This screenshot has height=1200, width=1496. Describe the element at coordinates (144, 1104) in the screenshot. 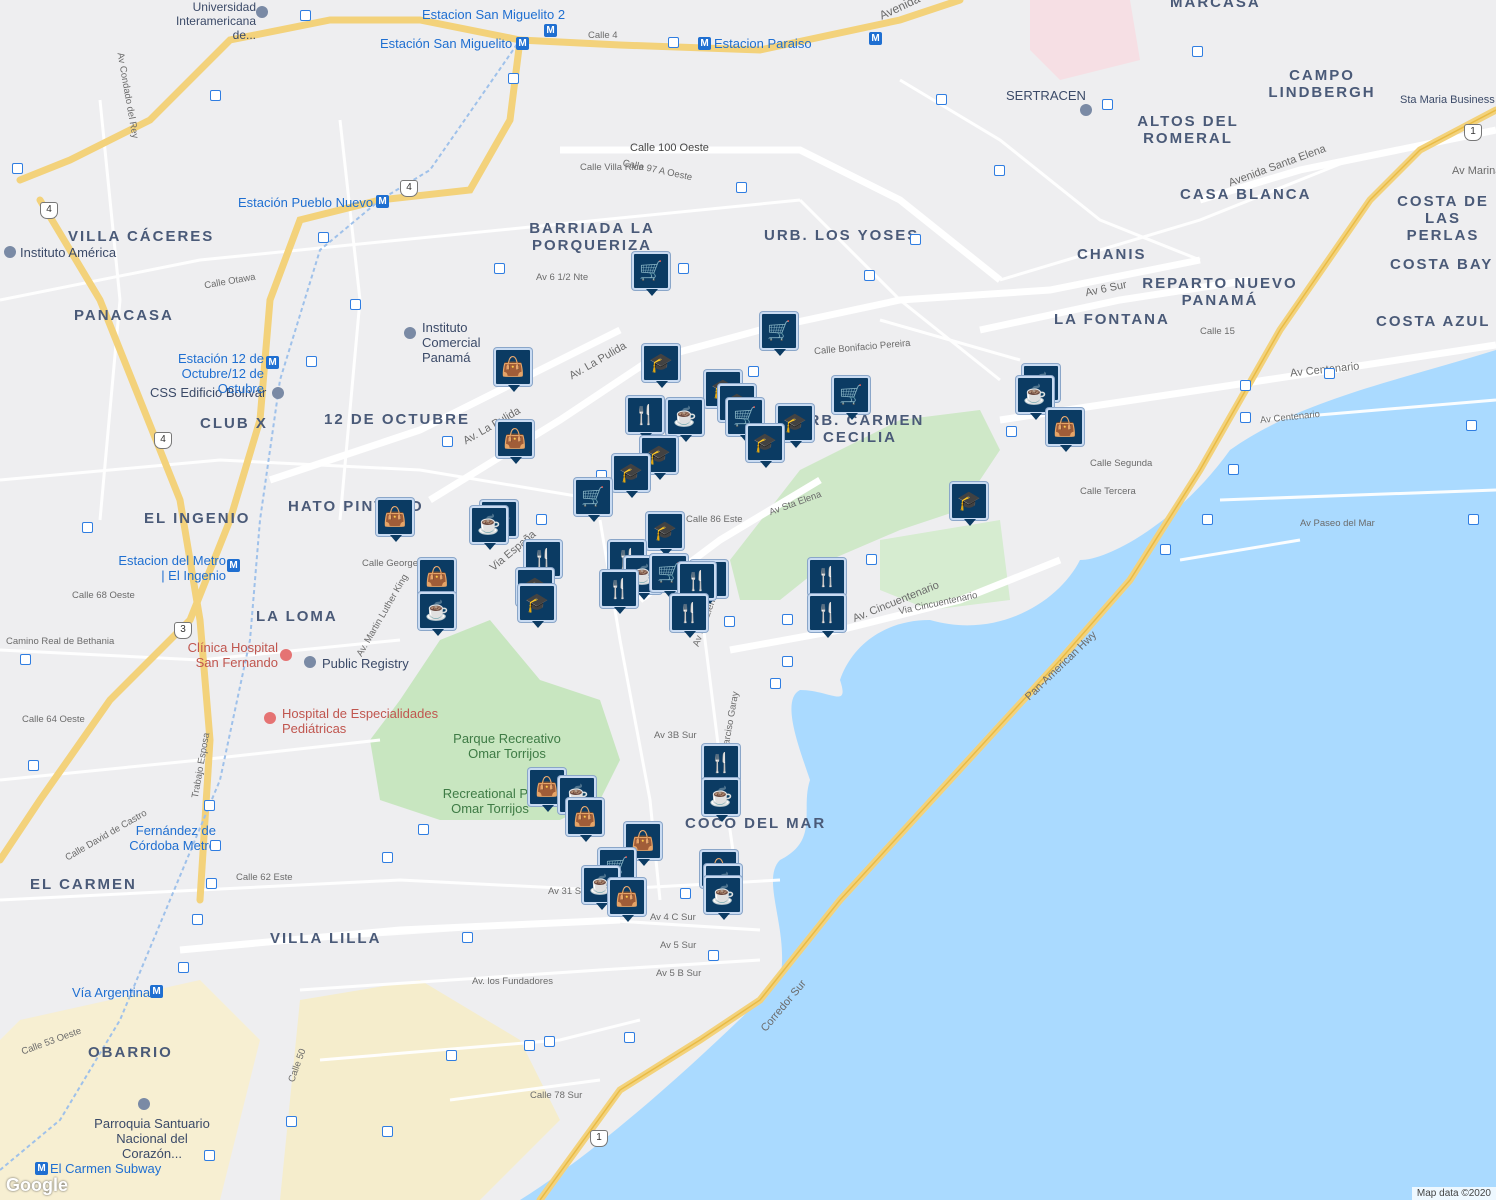

I see `church-pin-icon` at that location.